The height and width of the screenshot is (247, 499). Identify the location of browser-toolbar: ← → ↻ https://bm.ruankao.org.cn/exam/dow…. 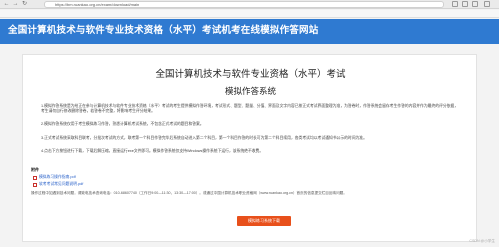
(249, 4).